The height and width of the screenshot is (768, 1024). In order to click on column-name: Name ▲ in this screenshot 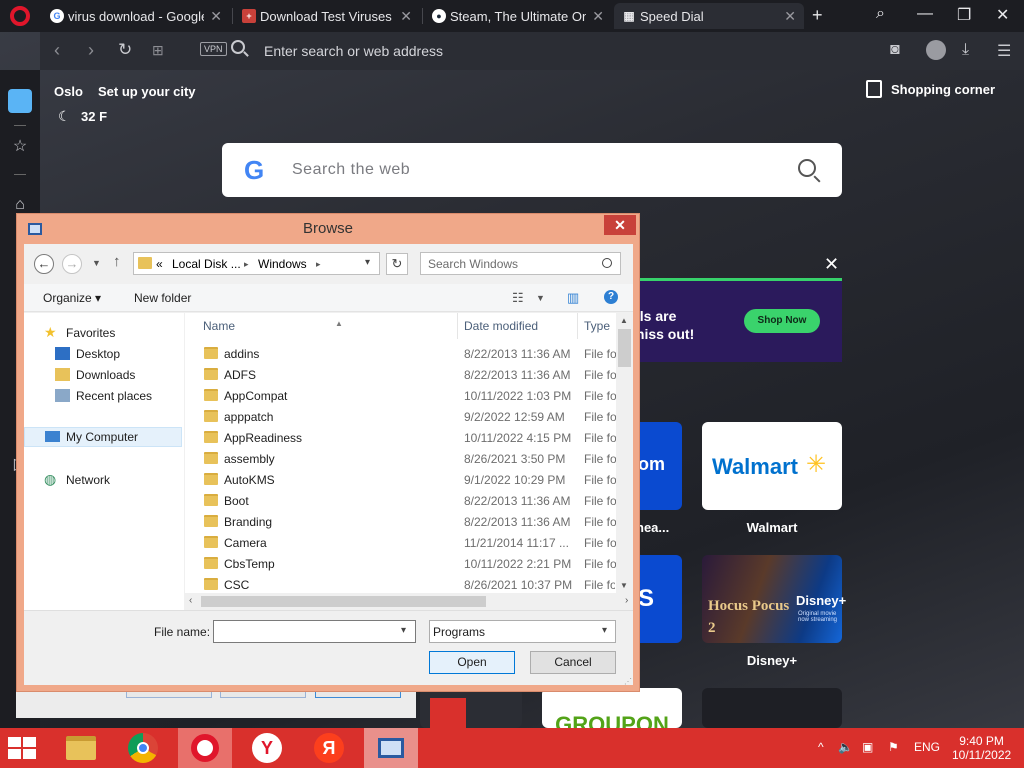, I will do `click(327, 326)`.